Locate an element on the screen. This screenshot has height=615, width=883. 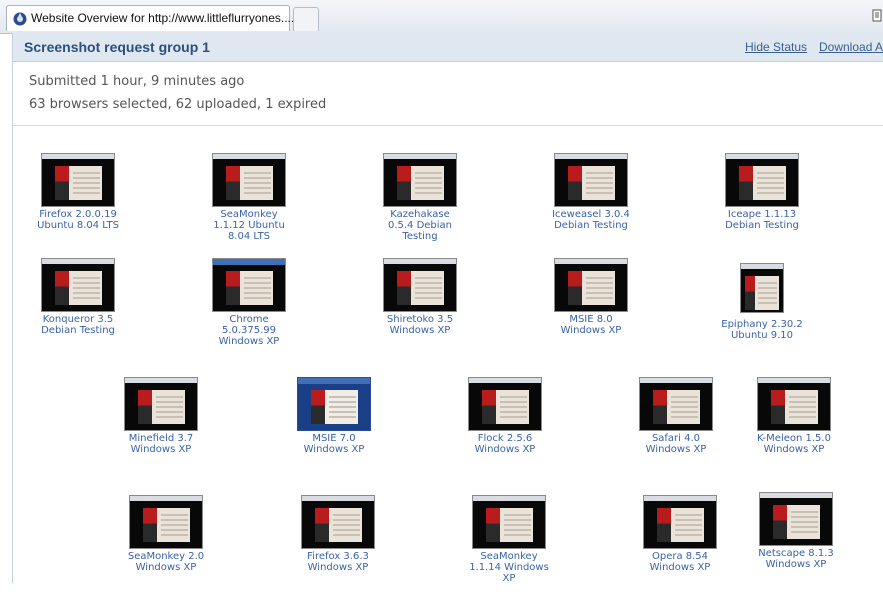
caption-line: Firefox 2.0.0.19 is located at coordinates (78, 214).